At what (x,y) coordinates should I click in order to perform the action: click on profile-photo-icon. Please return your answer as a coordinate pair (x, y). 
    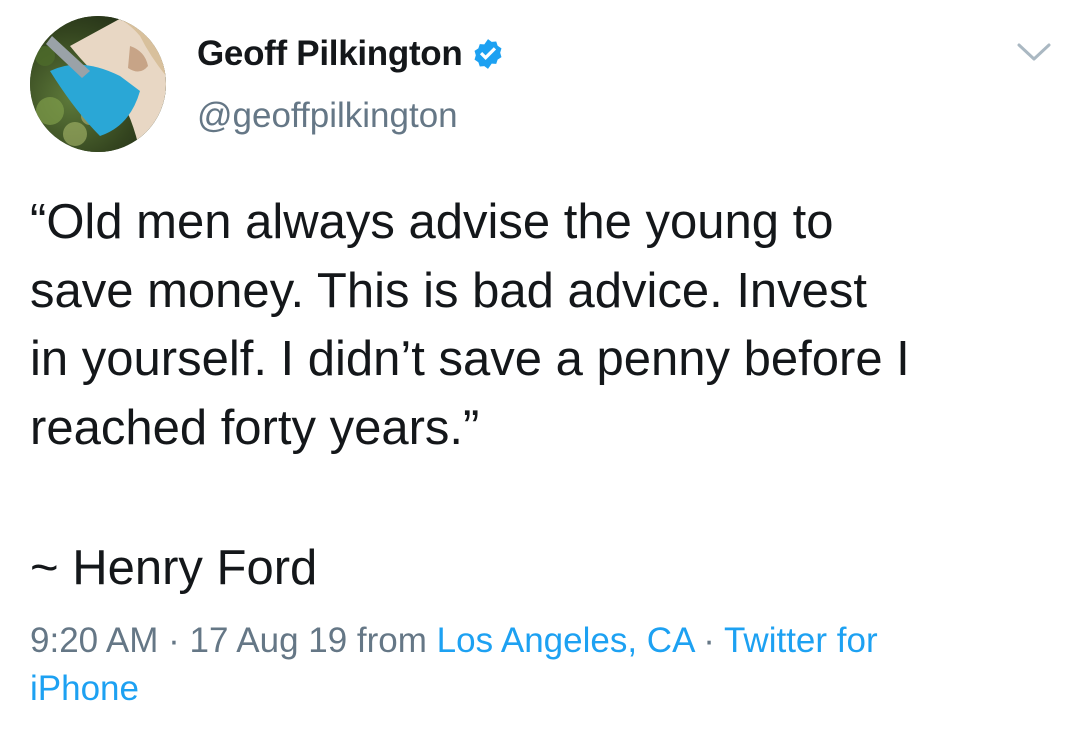
    Looking at the image, I should click on (98, 84).